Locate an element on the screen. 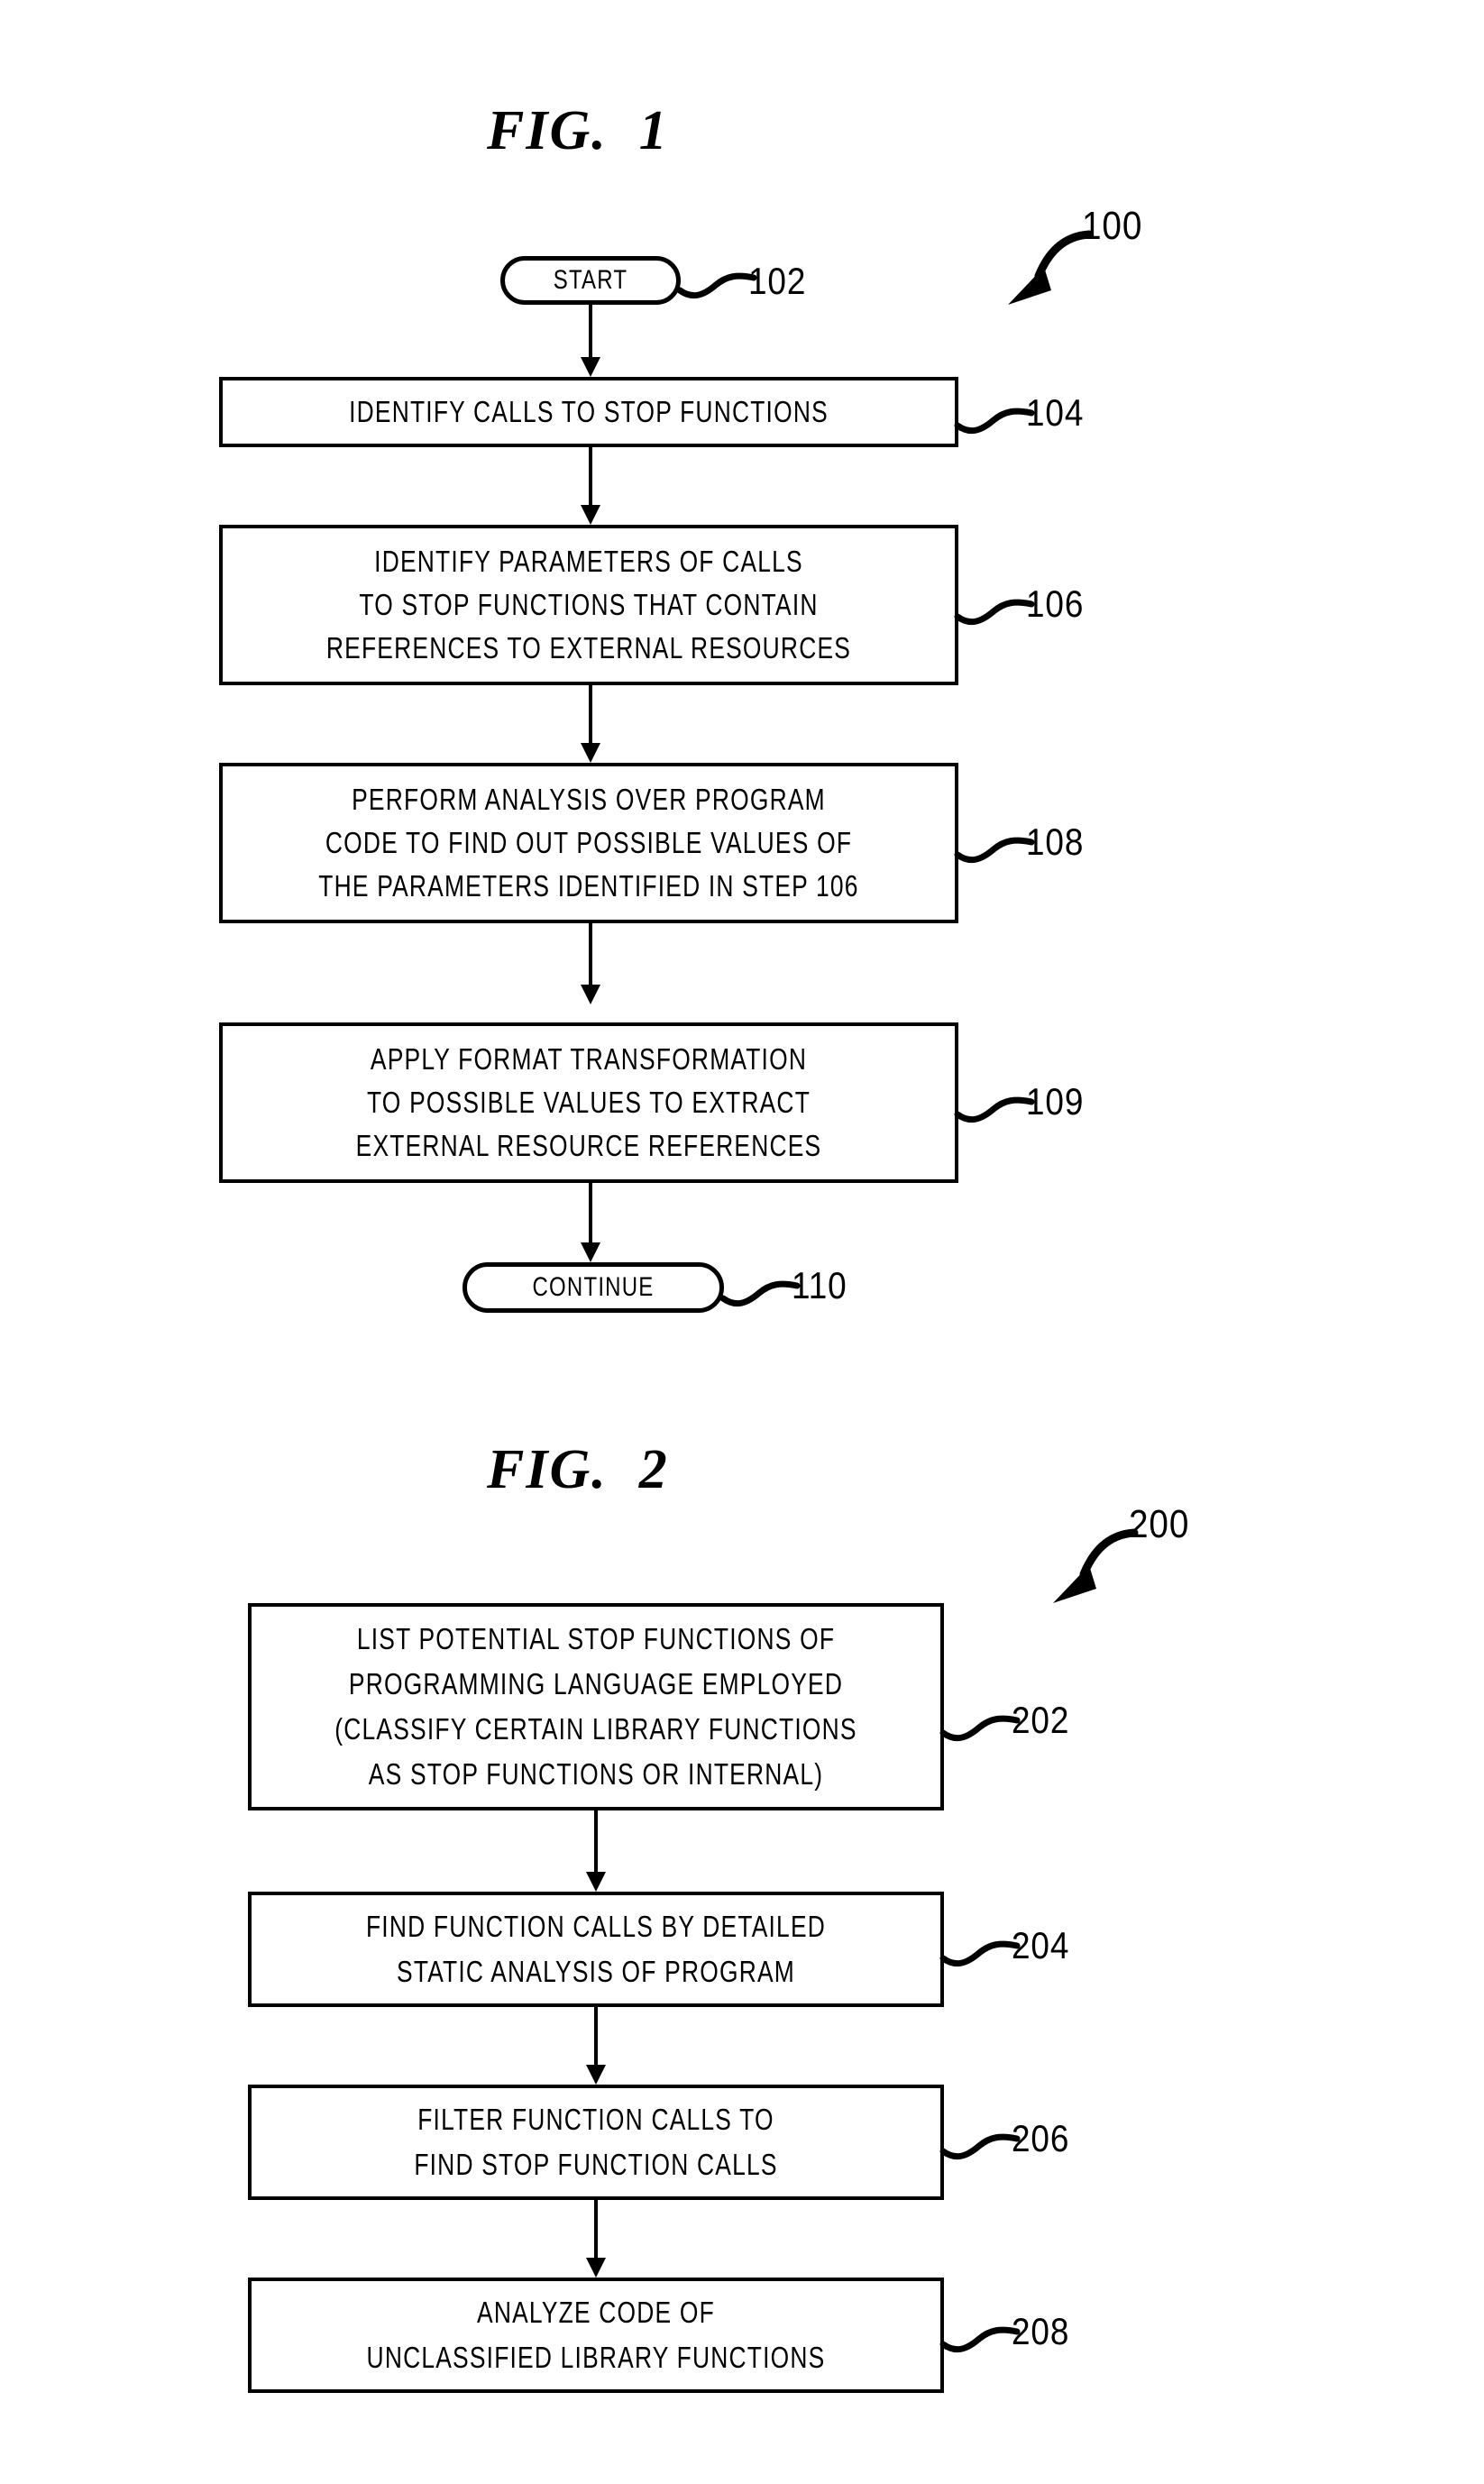  reference-numeral-204: 204 is located at coordinates (1041, 1945).